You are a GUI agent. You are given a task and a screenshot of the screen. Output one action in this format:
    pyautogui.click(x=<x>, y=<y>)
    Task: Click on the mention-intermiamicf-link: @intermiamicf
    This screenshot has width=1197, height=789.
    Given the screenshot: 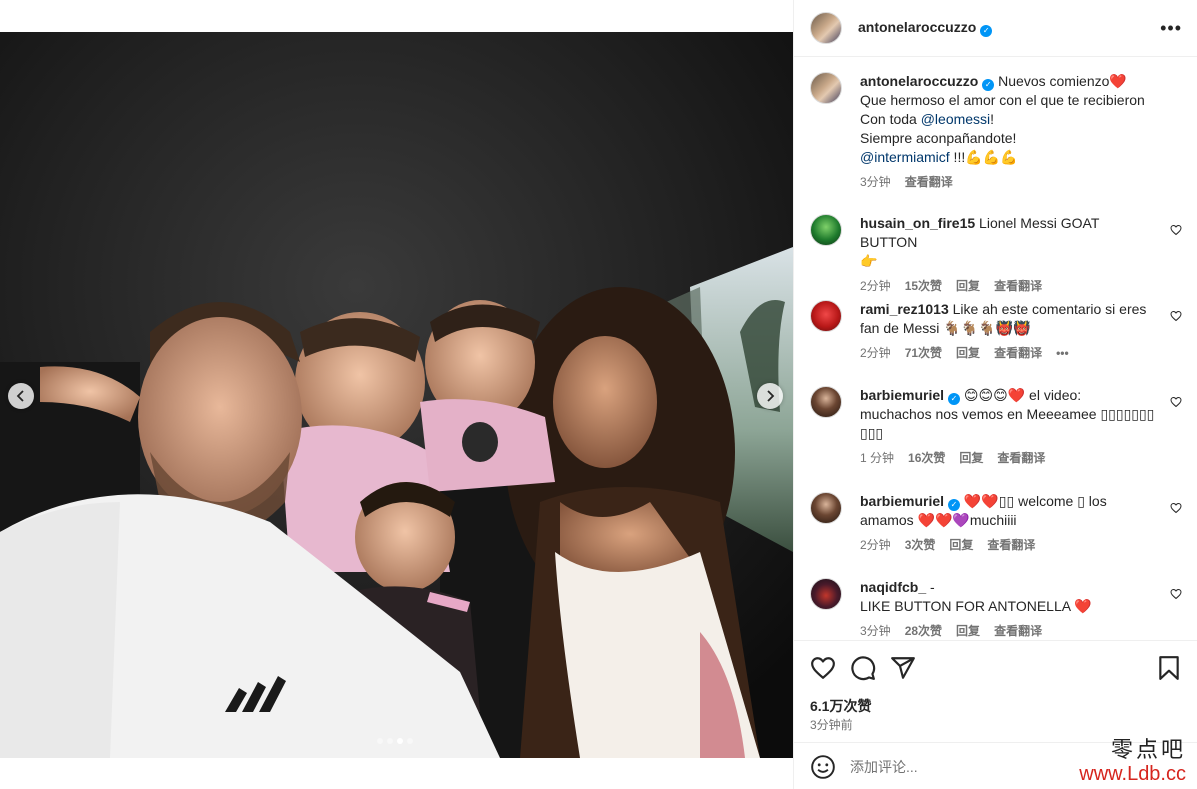 What is the action you would take?
    pyautogui.click(x=905, y=157)
    